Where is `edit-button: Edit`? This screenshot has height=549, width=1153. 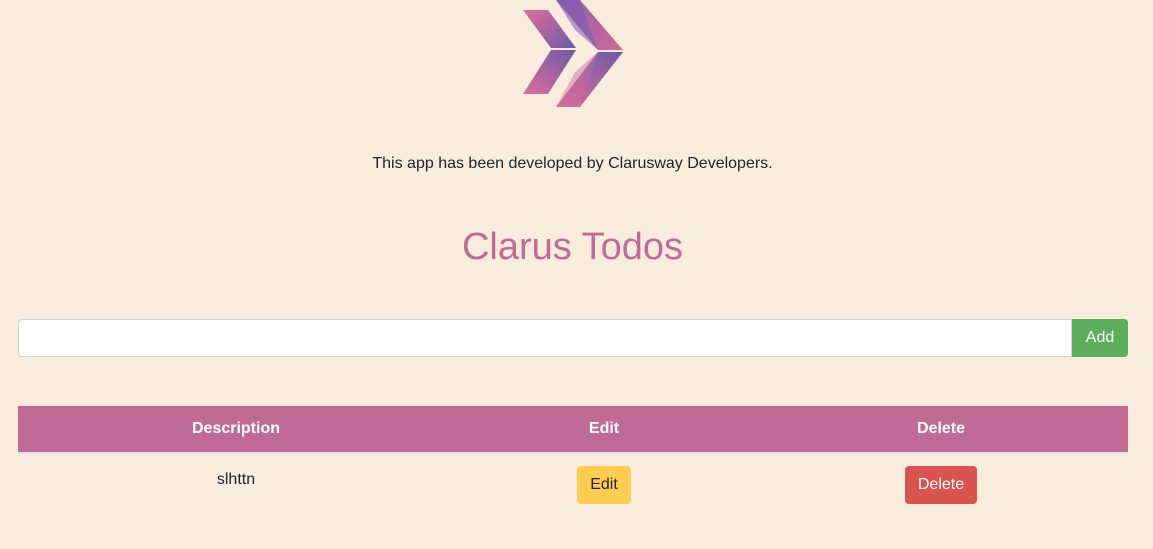 edit-button: Edit is located at coordinates (604, 485).